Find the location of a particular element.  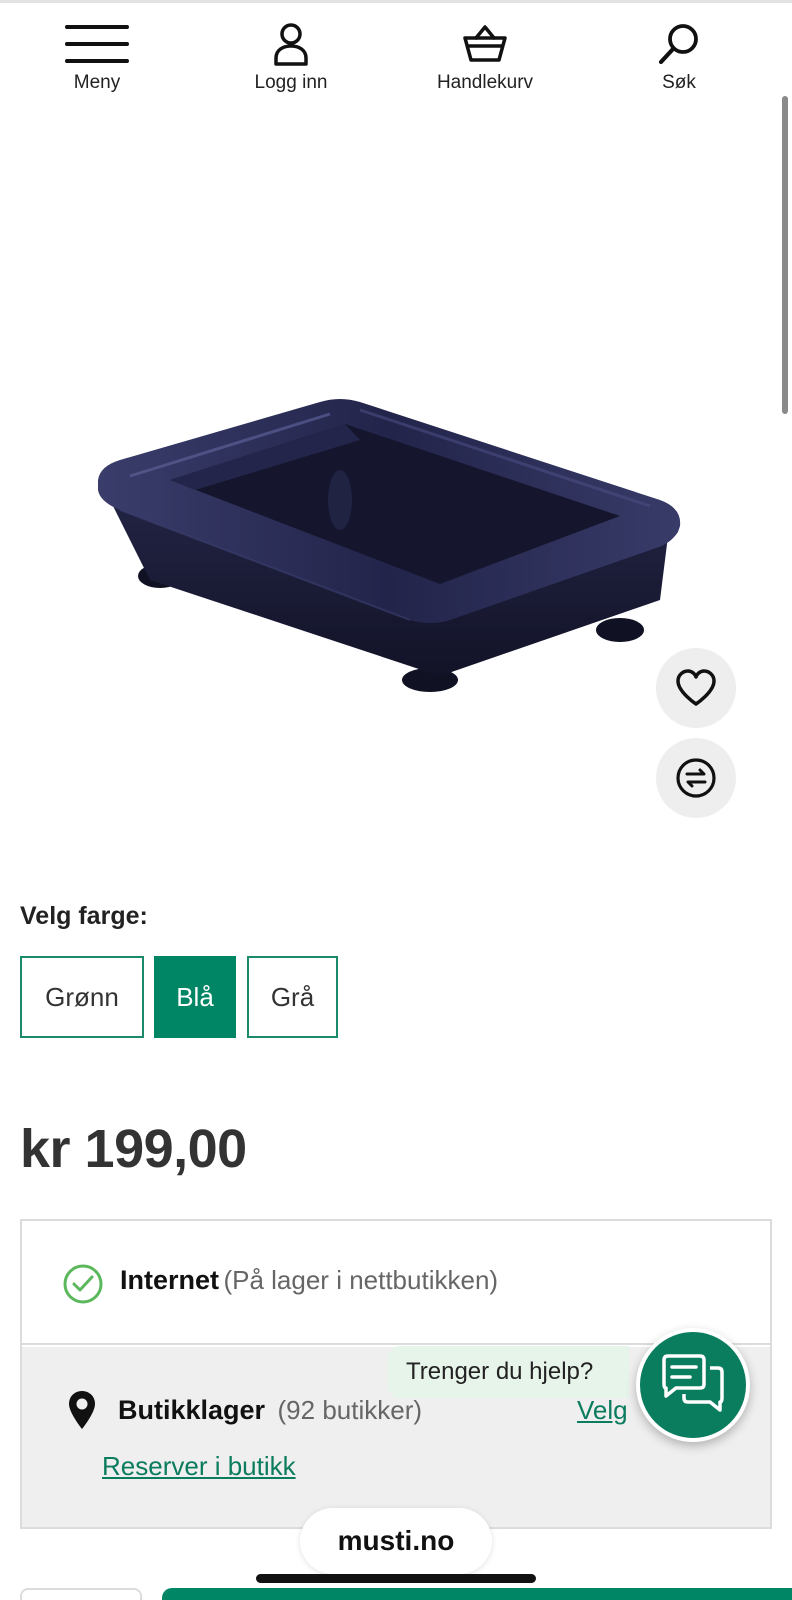

compare-arrows-icon is located at coordinates (696, 778).